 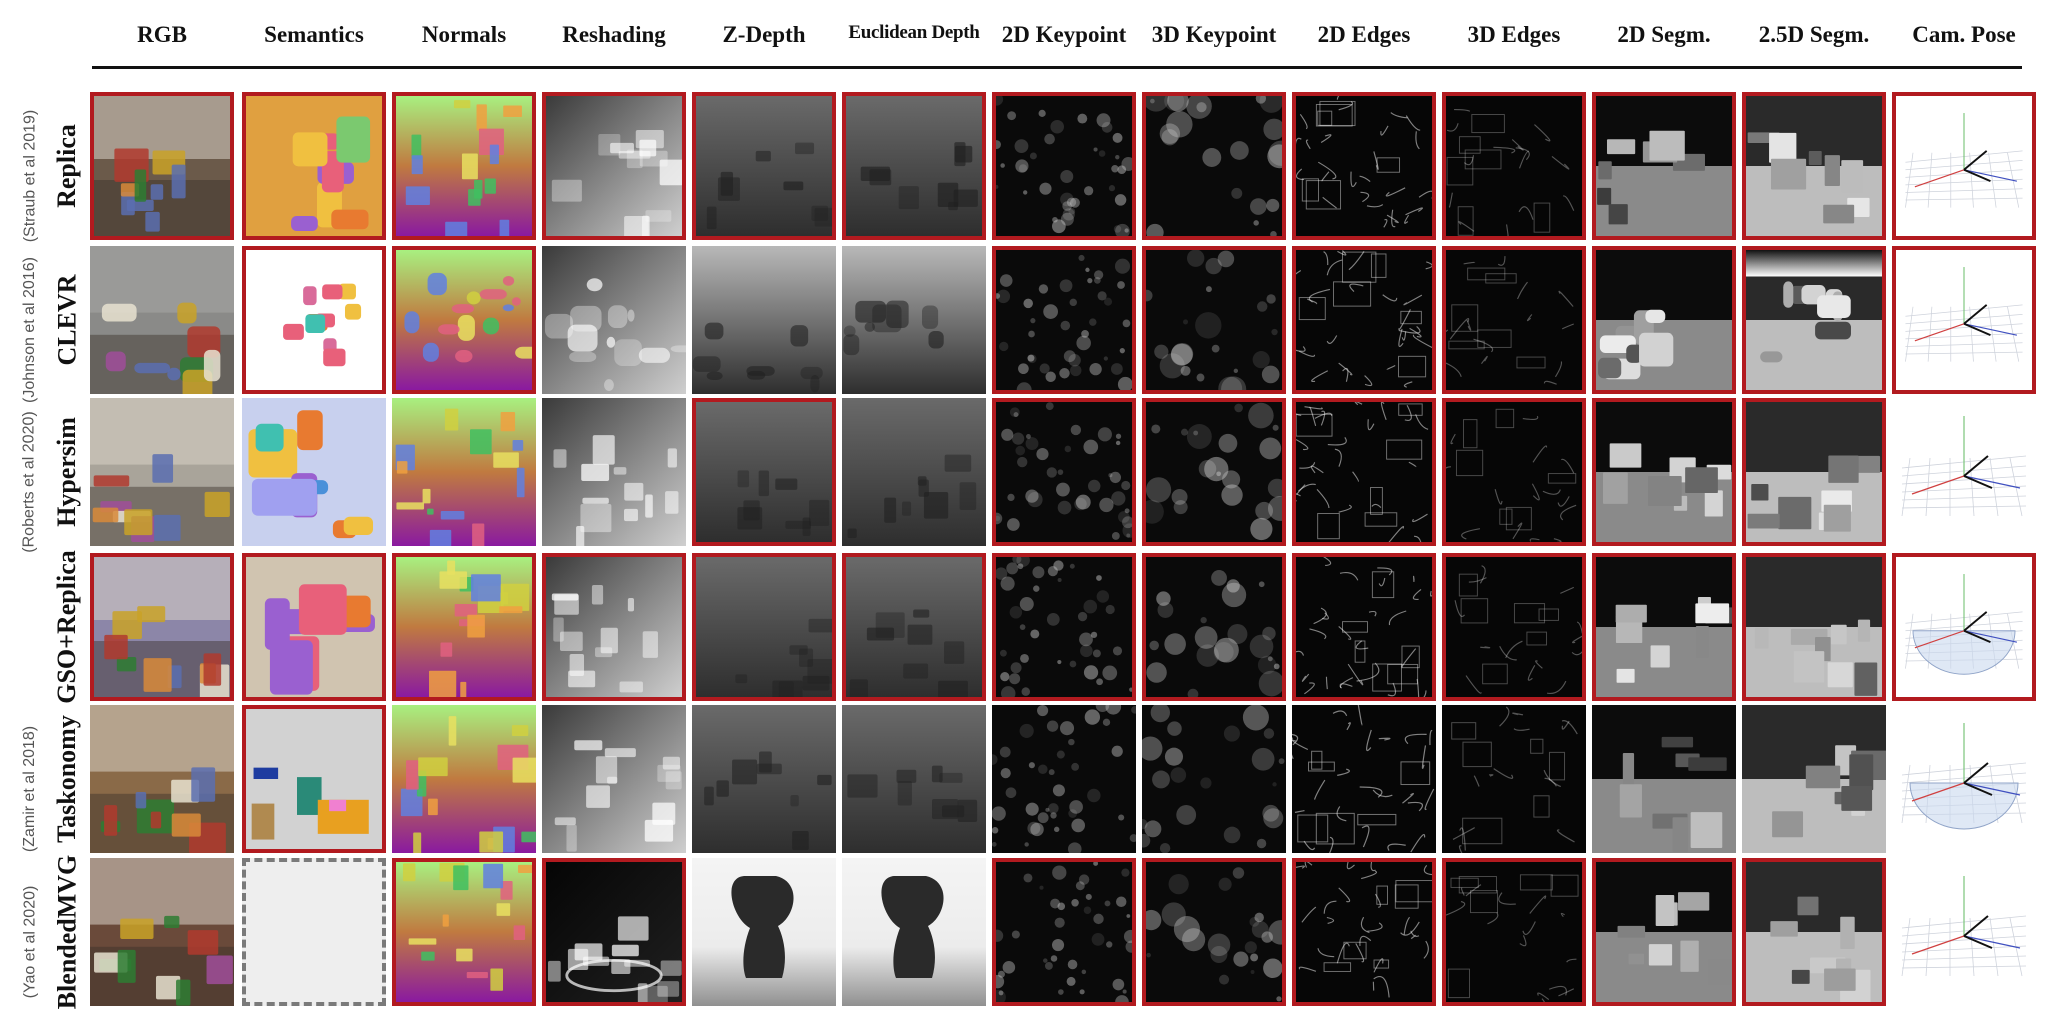 I want to click on thumbnail-replica-z-depth, so click(x=764, y=166).